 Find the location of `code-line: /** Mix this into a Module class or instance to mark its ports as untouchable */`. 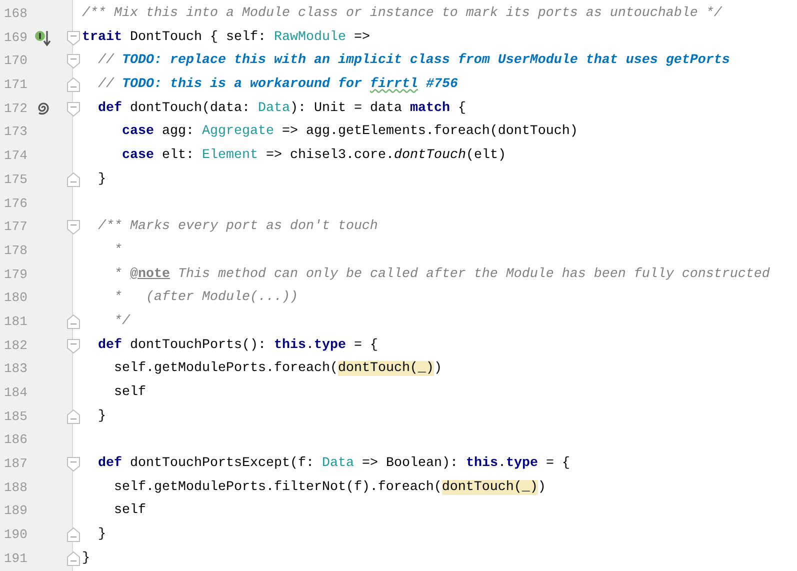

code-line: /** Mix this into a Module class or instance to mark its ports as untouchable */ is located at coordinates (402, 14).